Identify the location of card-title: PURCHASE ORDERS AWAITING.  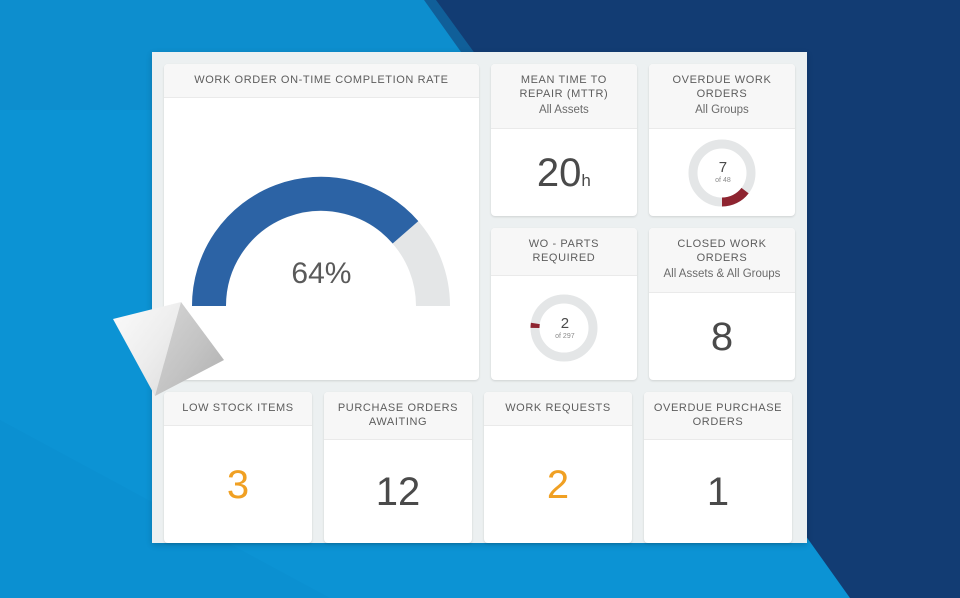
(398, 415).